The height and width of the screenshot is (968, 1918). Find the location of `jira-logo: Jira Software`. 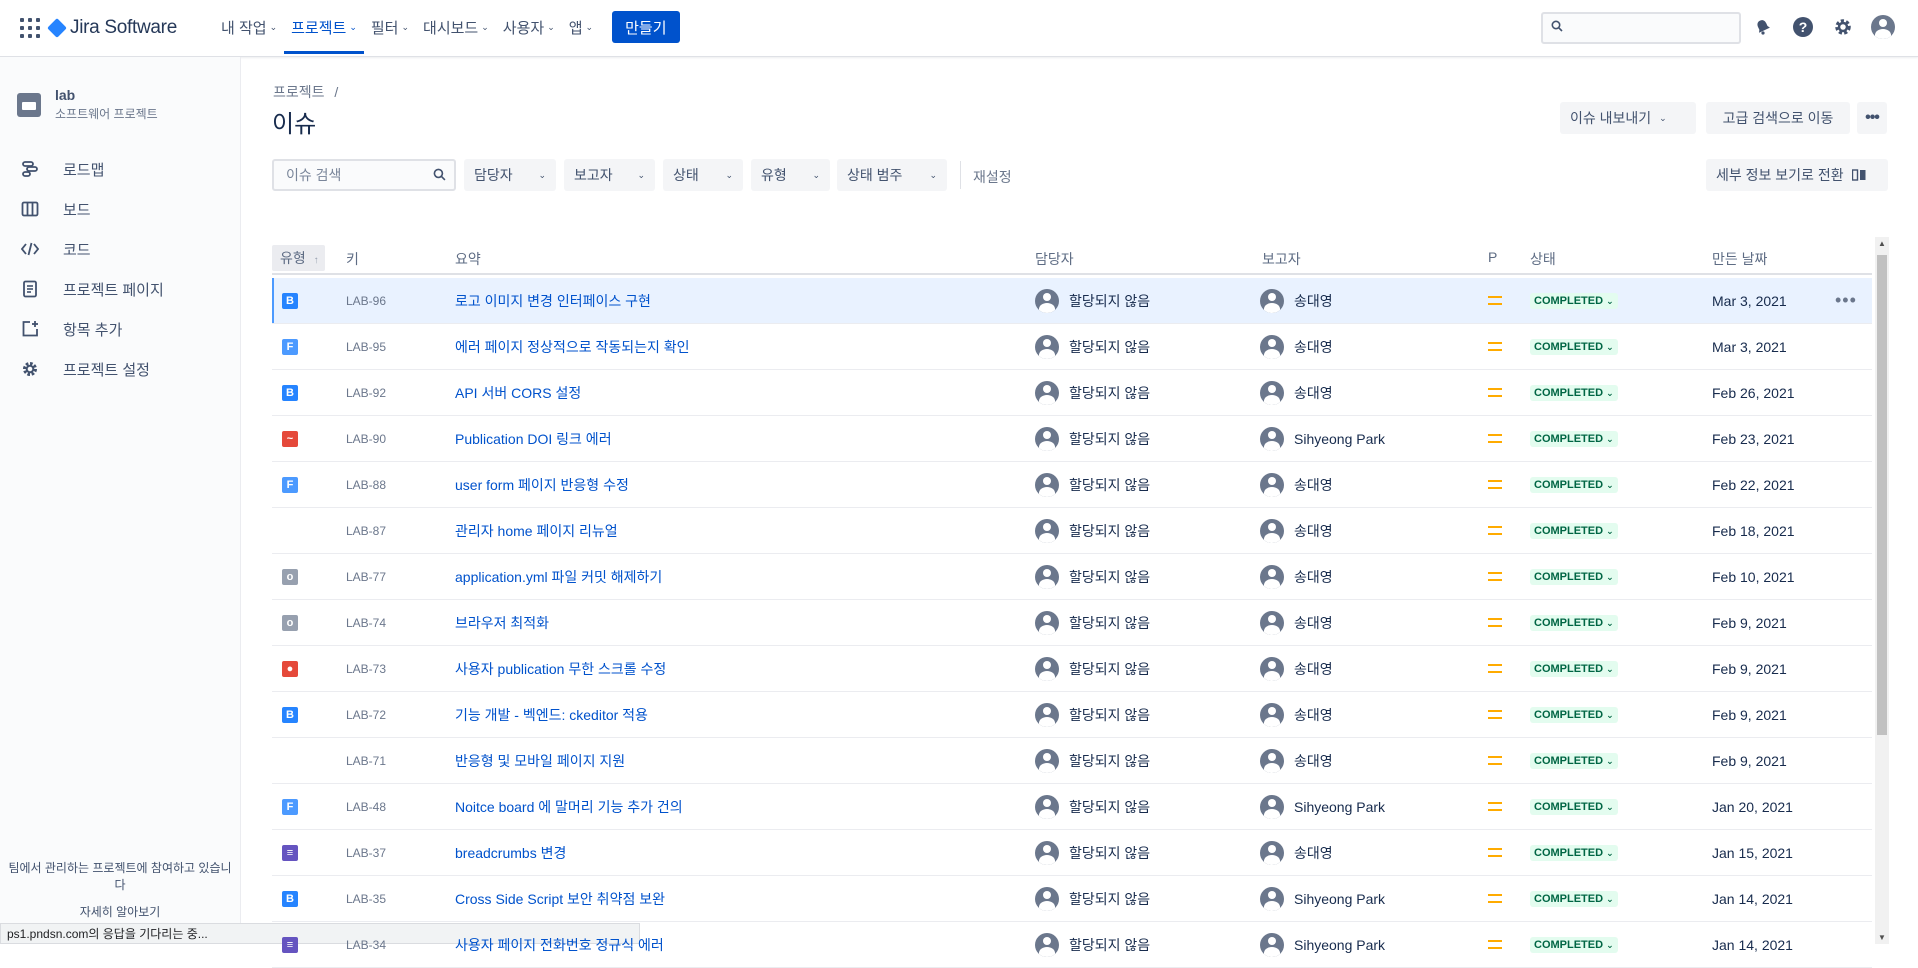

jira-logo: Jira Software is located at coordinates (112, 28).